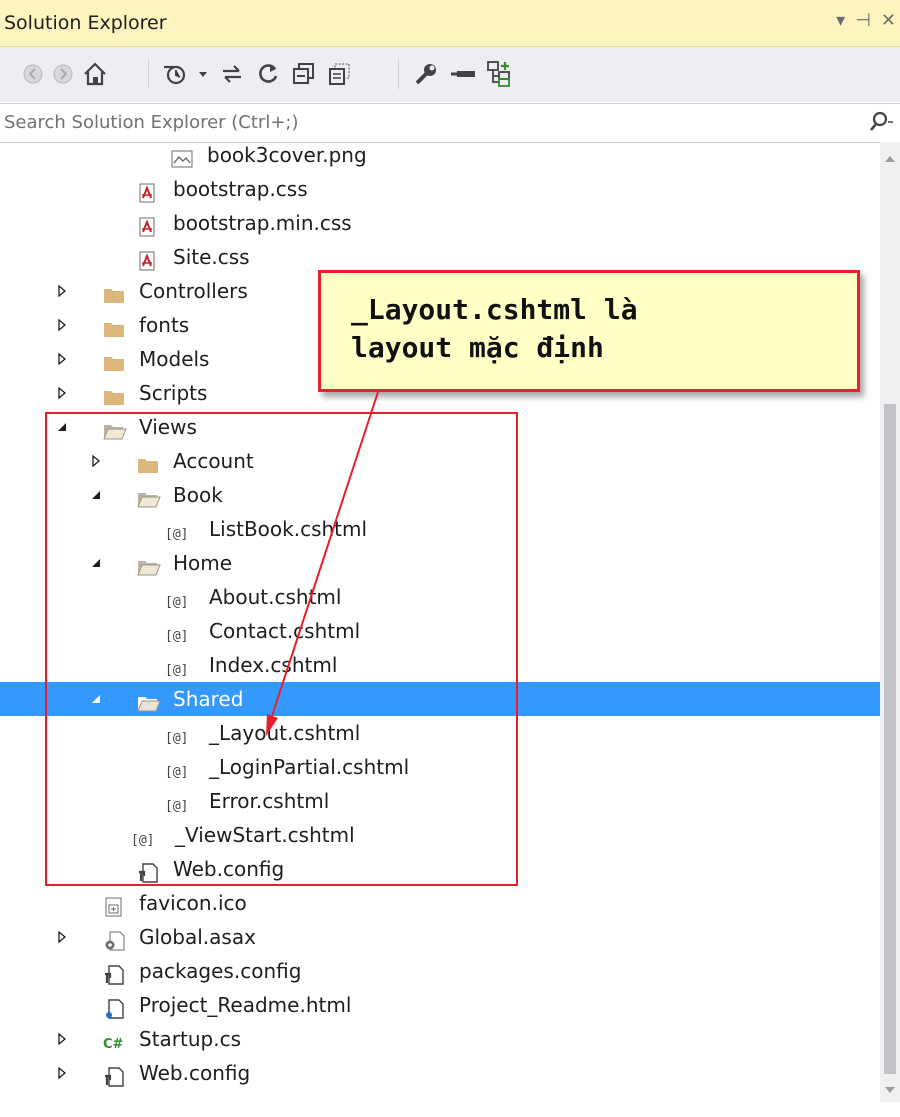 This screenshot has width=900, height=1117. Describe the element at coordinates (262, 223) in the screenshot. I see `tree-item-label: bootstrap.min.css` at that location.